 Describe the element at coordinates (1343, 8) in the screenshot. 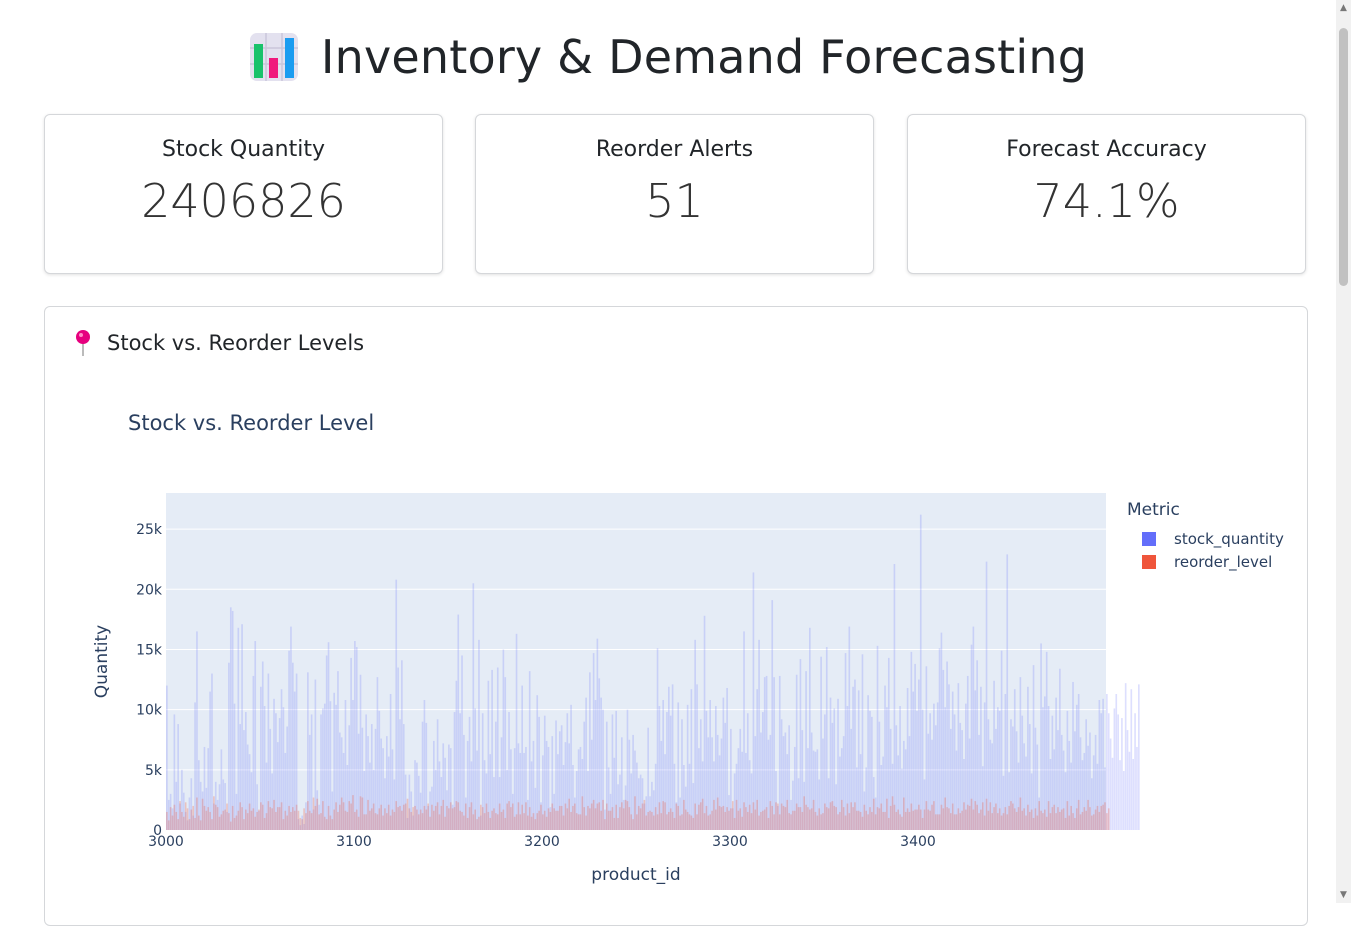

I see `scroll-up-icon: ▲` at that location.